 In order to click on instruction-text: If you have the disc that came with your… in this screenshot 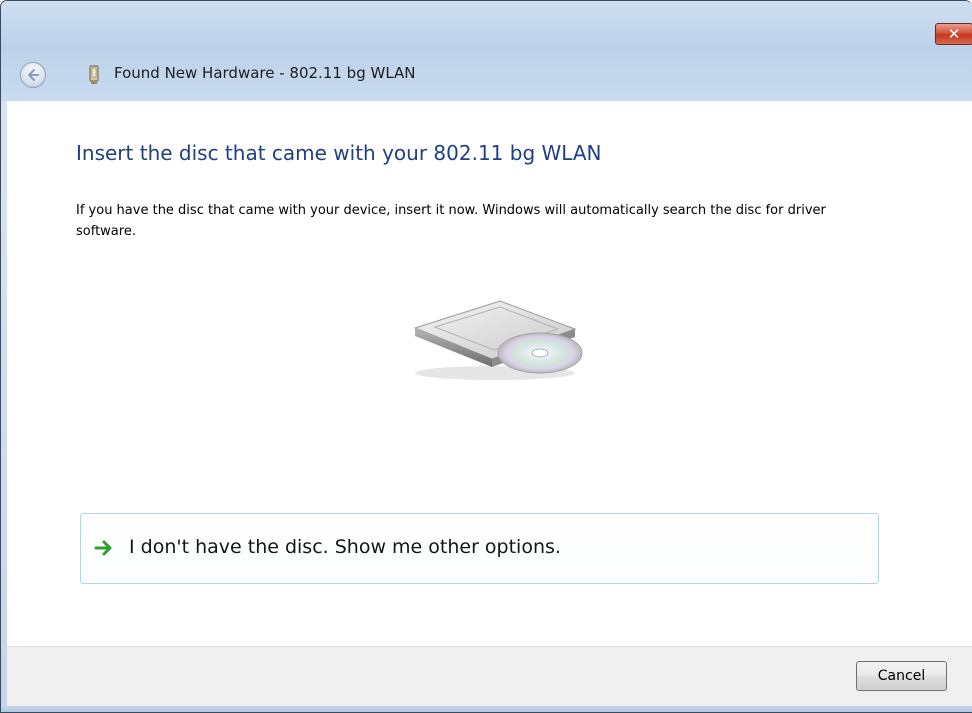, I will do `click(451, 221)`.